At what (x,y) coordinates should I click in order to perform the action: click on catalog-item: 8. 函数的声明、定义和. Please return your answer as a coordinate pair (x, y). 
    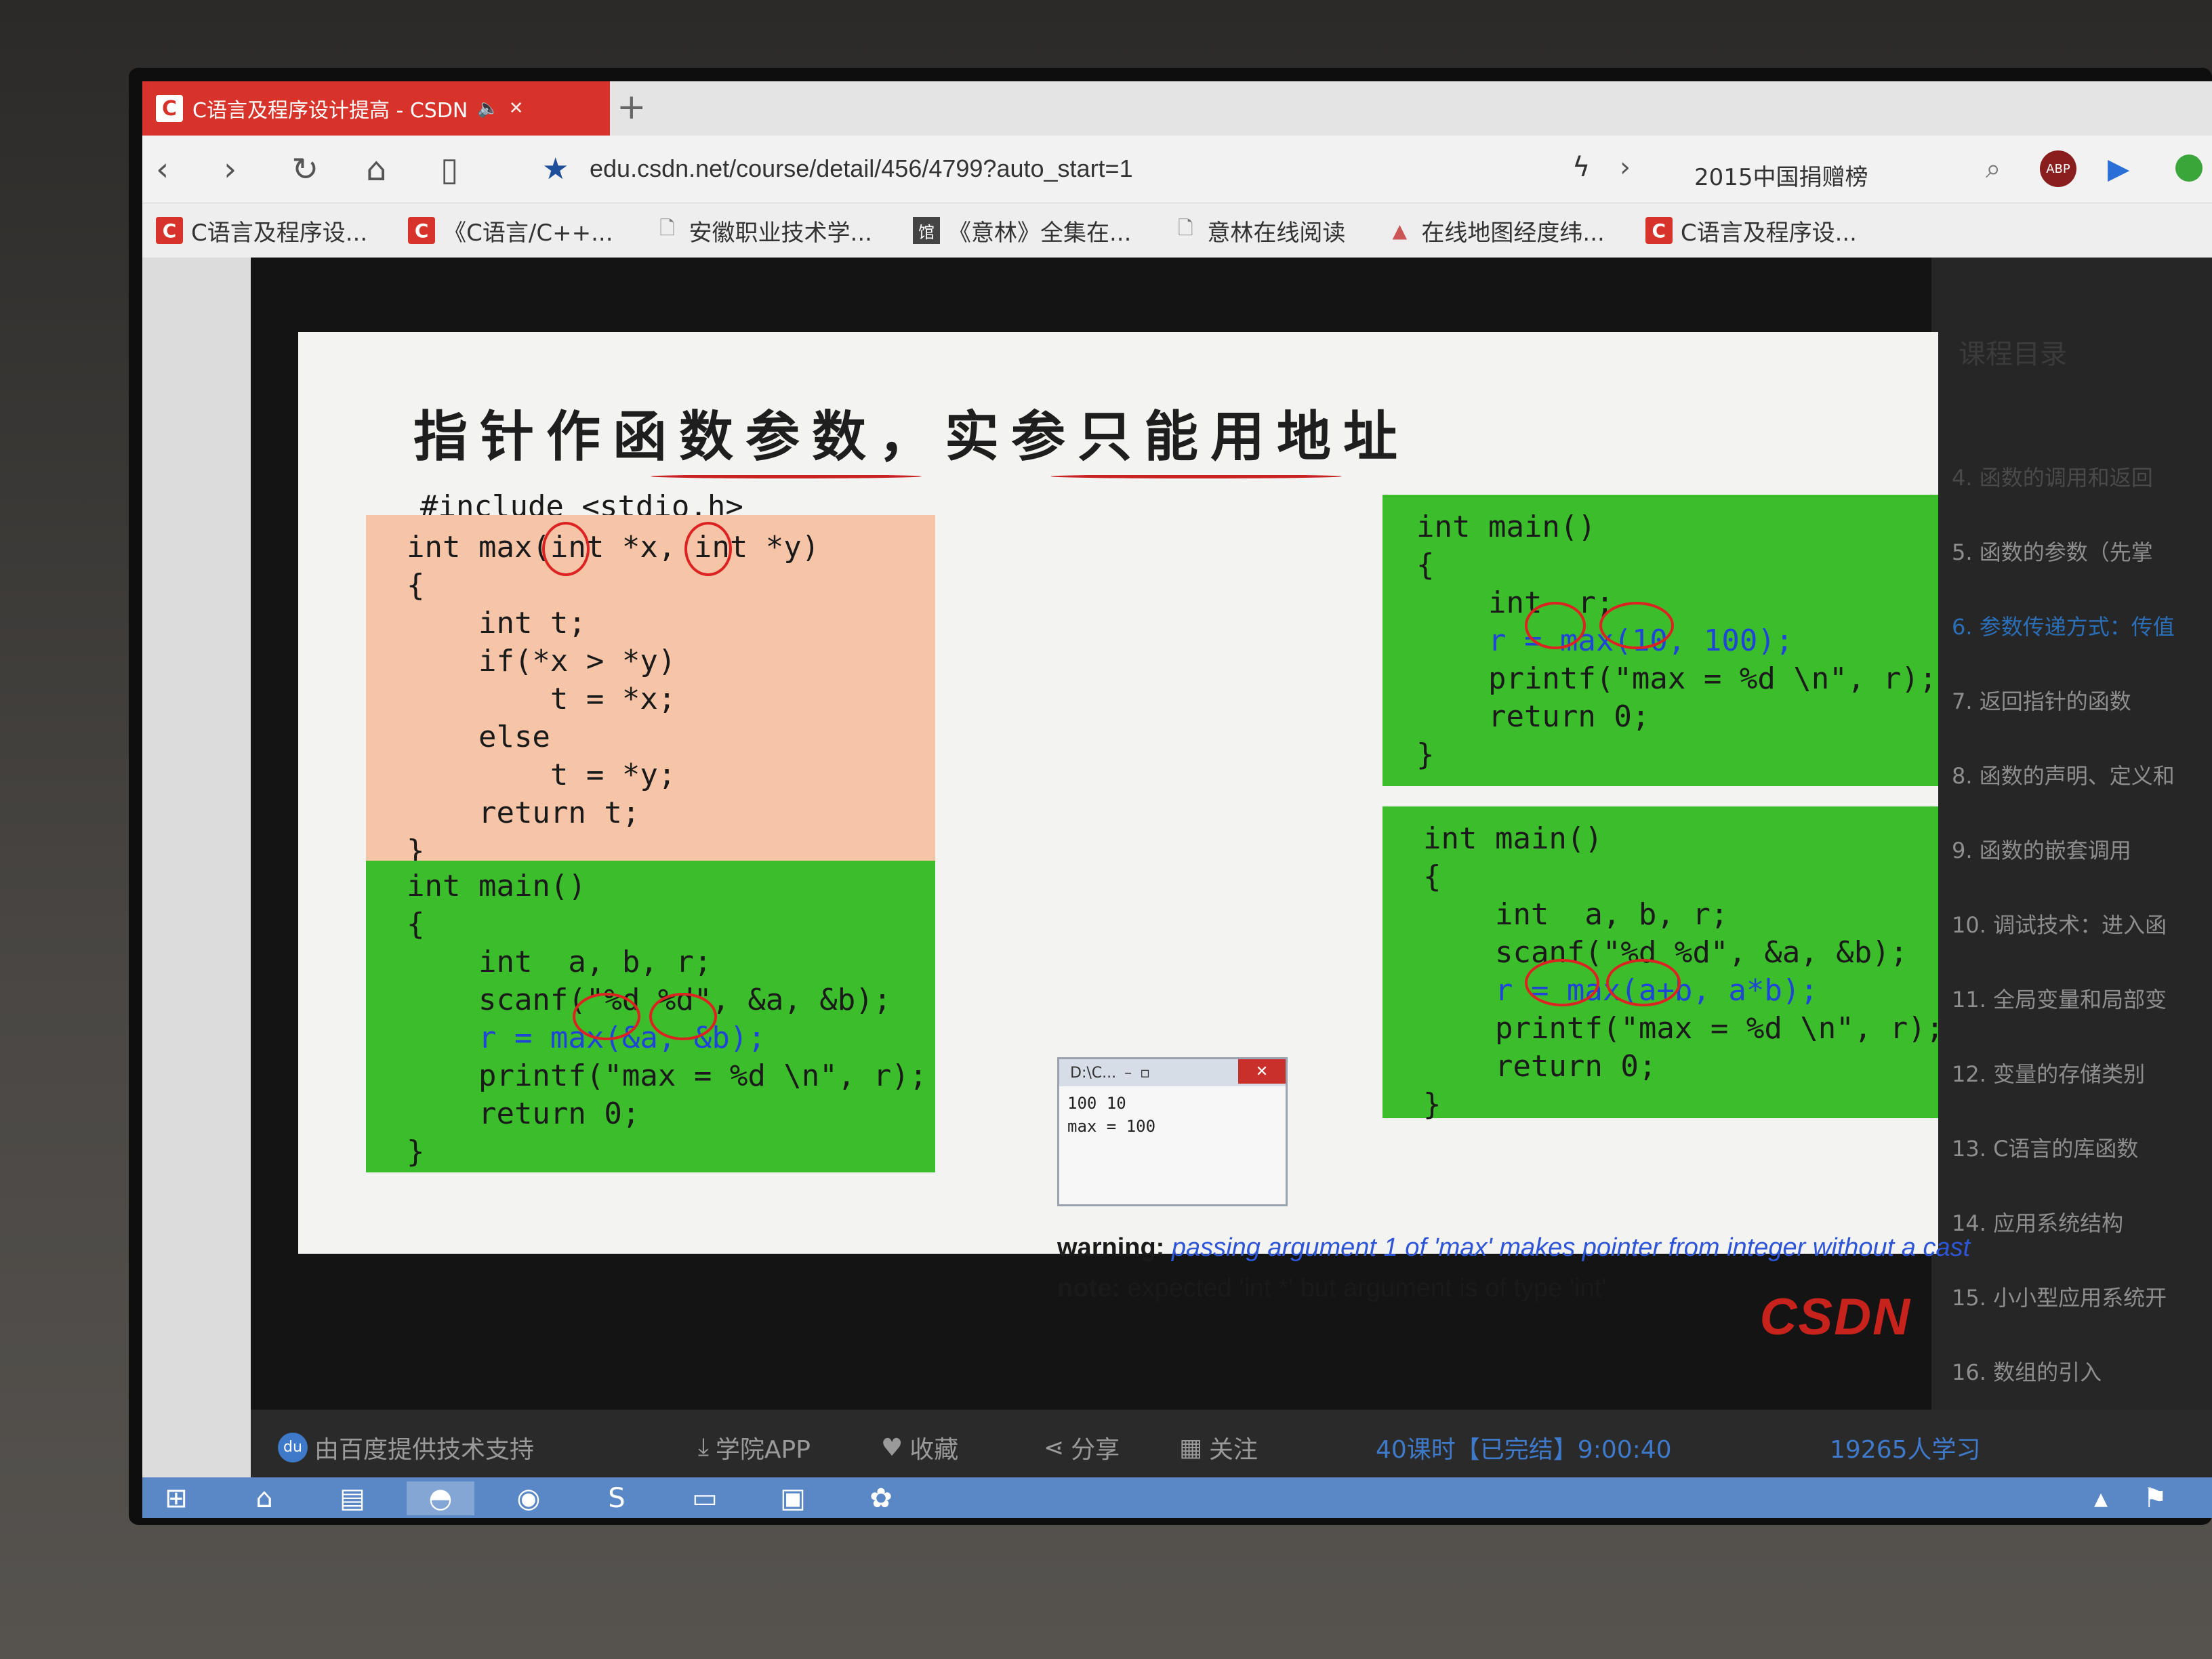
    Looking at the image, I should click on (2063, 775).